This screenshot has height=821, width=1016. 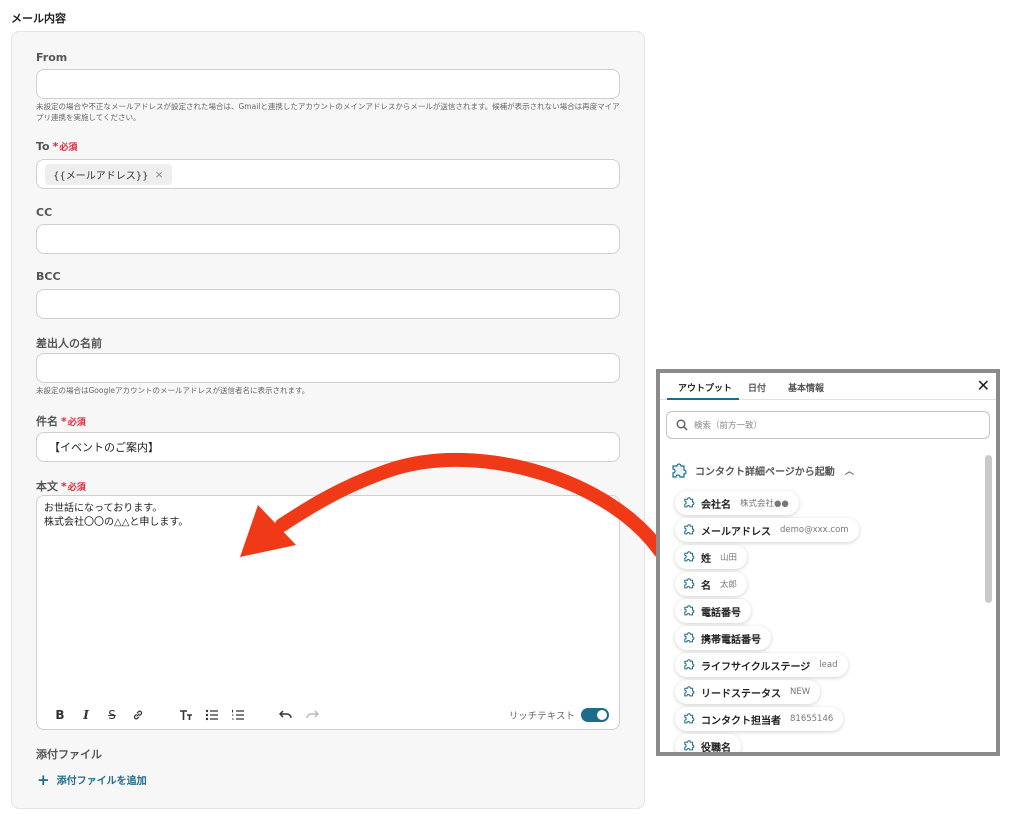 What do you see at coordinates (757, 387) in the screenshot?
I see `tab-date: 日付` at bounding box center [757, 387].